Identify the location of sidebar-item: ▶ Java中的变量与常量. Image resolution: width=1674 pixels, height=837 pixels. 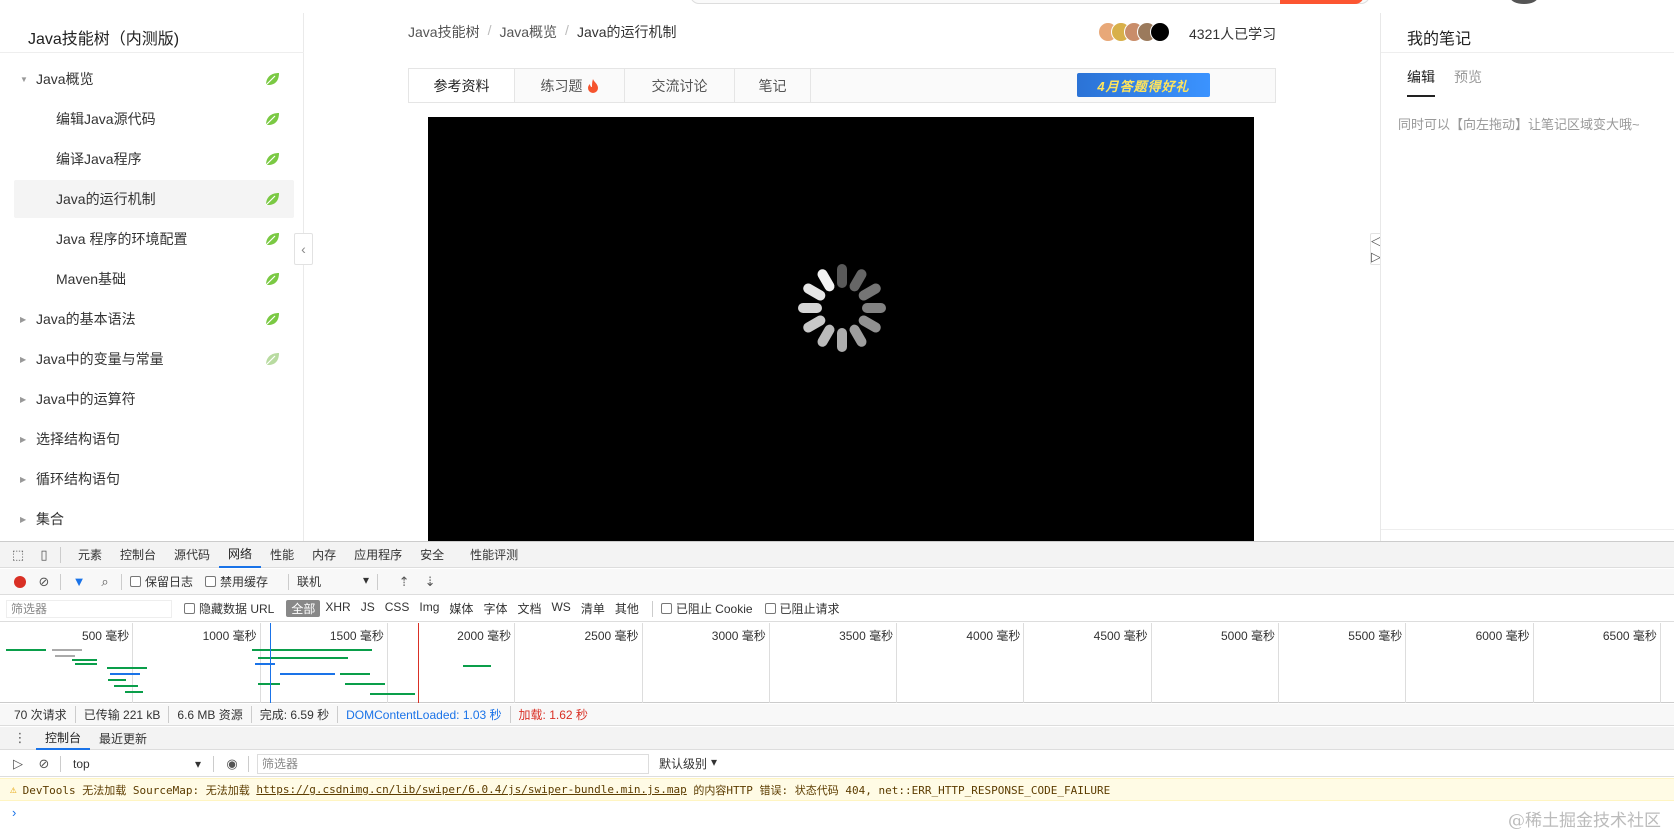
(154, 359).